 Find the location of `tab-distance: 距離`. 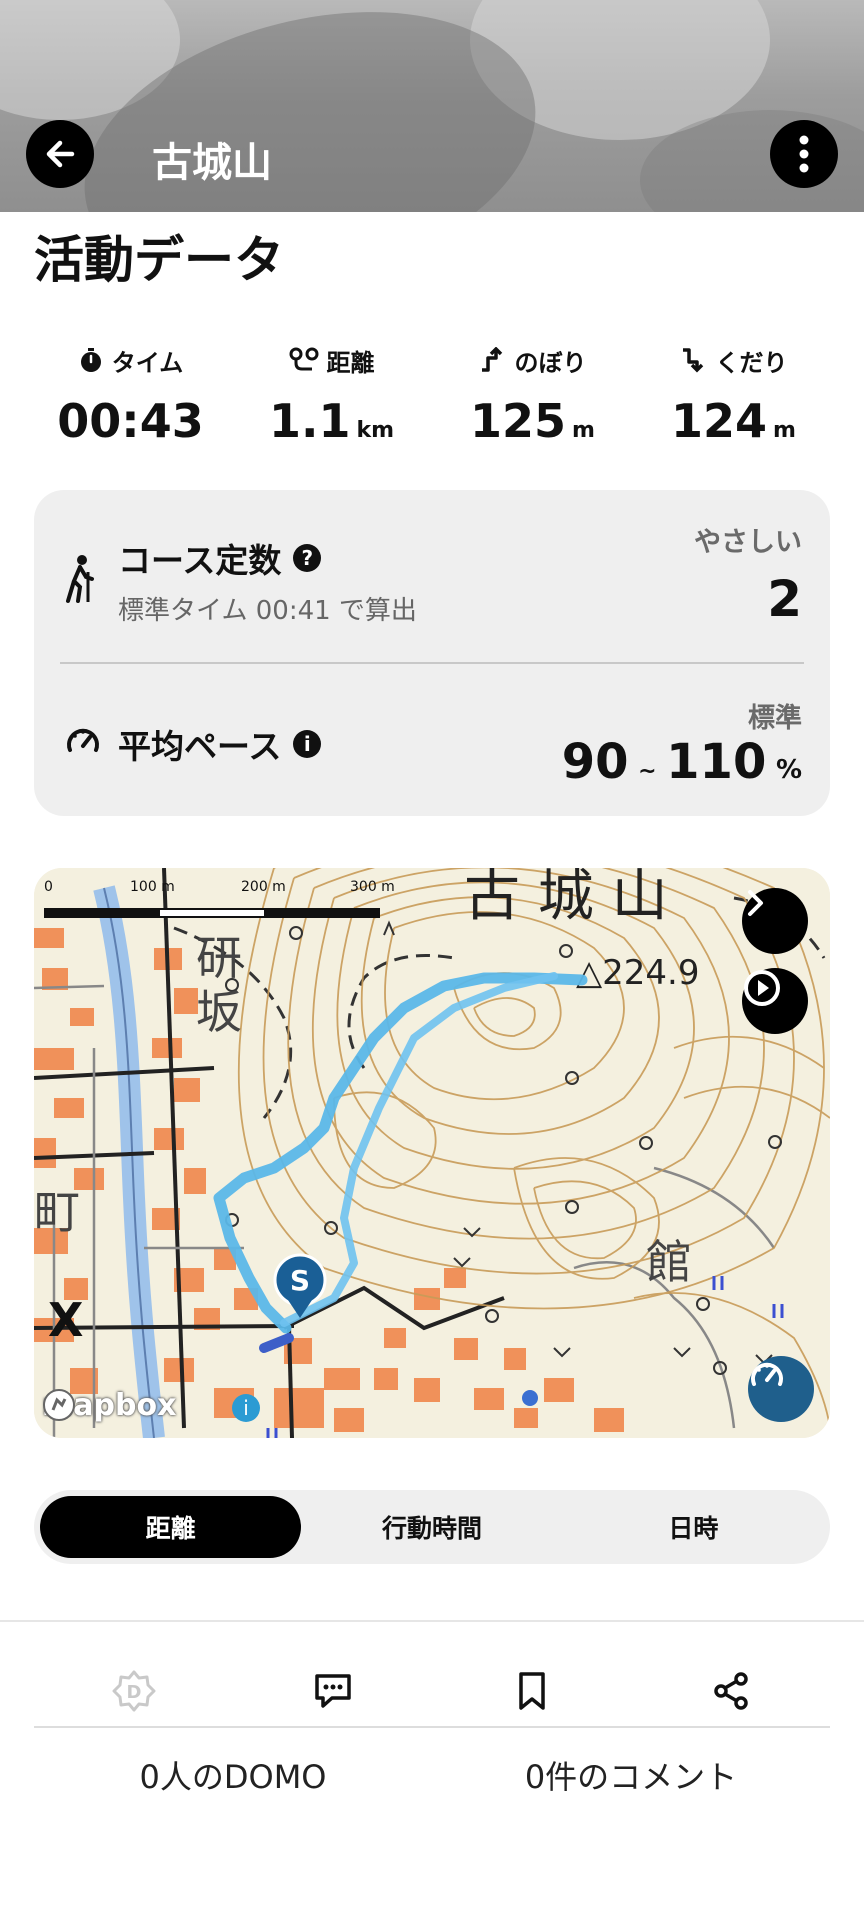

tab-distance: 距離 is located at coordinates (171, 1527).